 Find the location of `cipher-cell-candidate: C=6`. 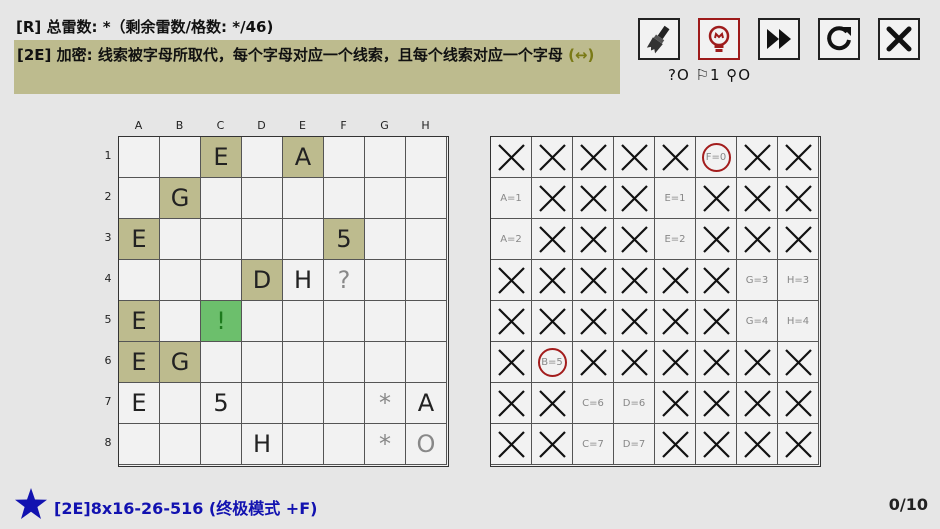

cipher-cell-candidate: C=6 is located at coordinates (593, 403).